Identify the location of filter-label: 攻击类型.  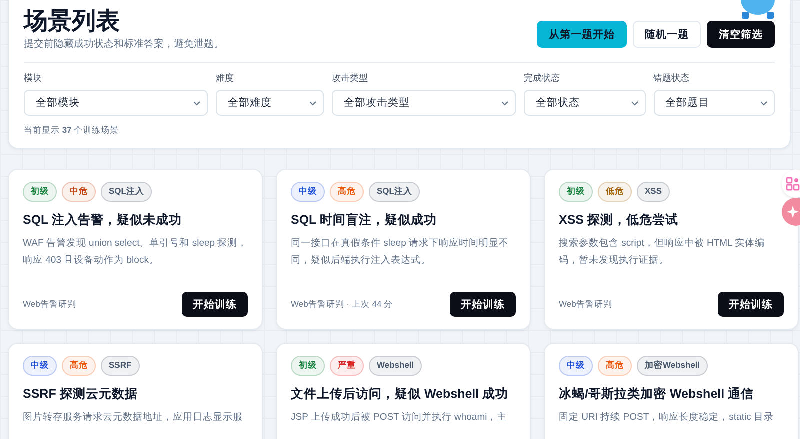
(350, 78).